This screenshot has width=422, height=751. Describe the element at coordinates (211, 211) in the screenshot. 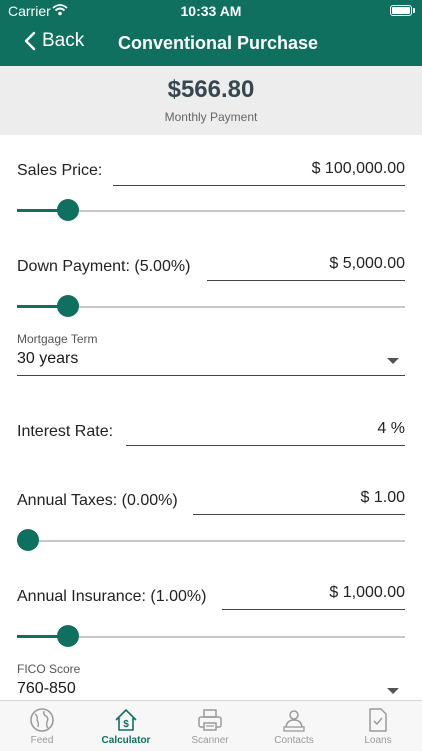

I see `sales-price-slider` at that location.